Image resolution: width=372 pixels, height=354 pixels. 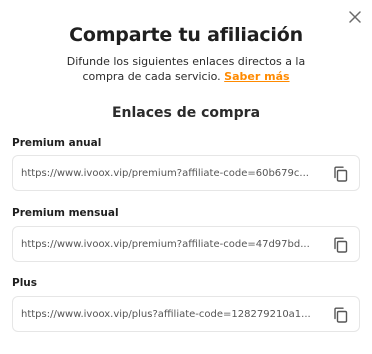 What do you see at coordinates (256, 76) in the screenshot?
I see `learn-more-link: Saber más` at bounding box center [256, 76].